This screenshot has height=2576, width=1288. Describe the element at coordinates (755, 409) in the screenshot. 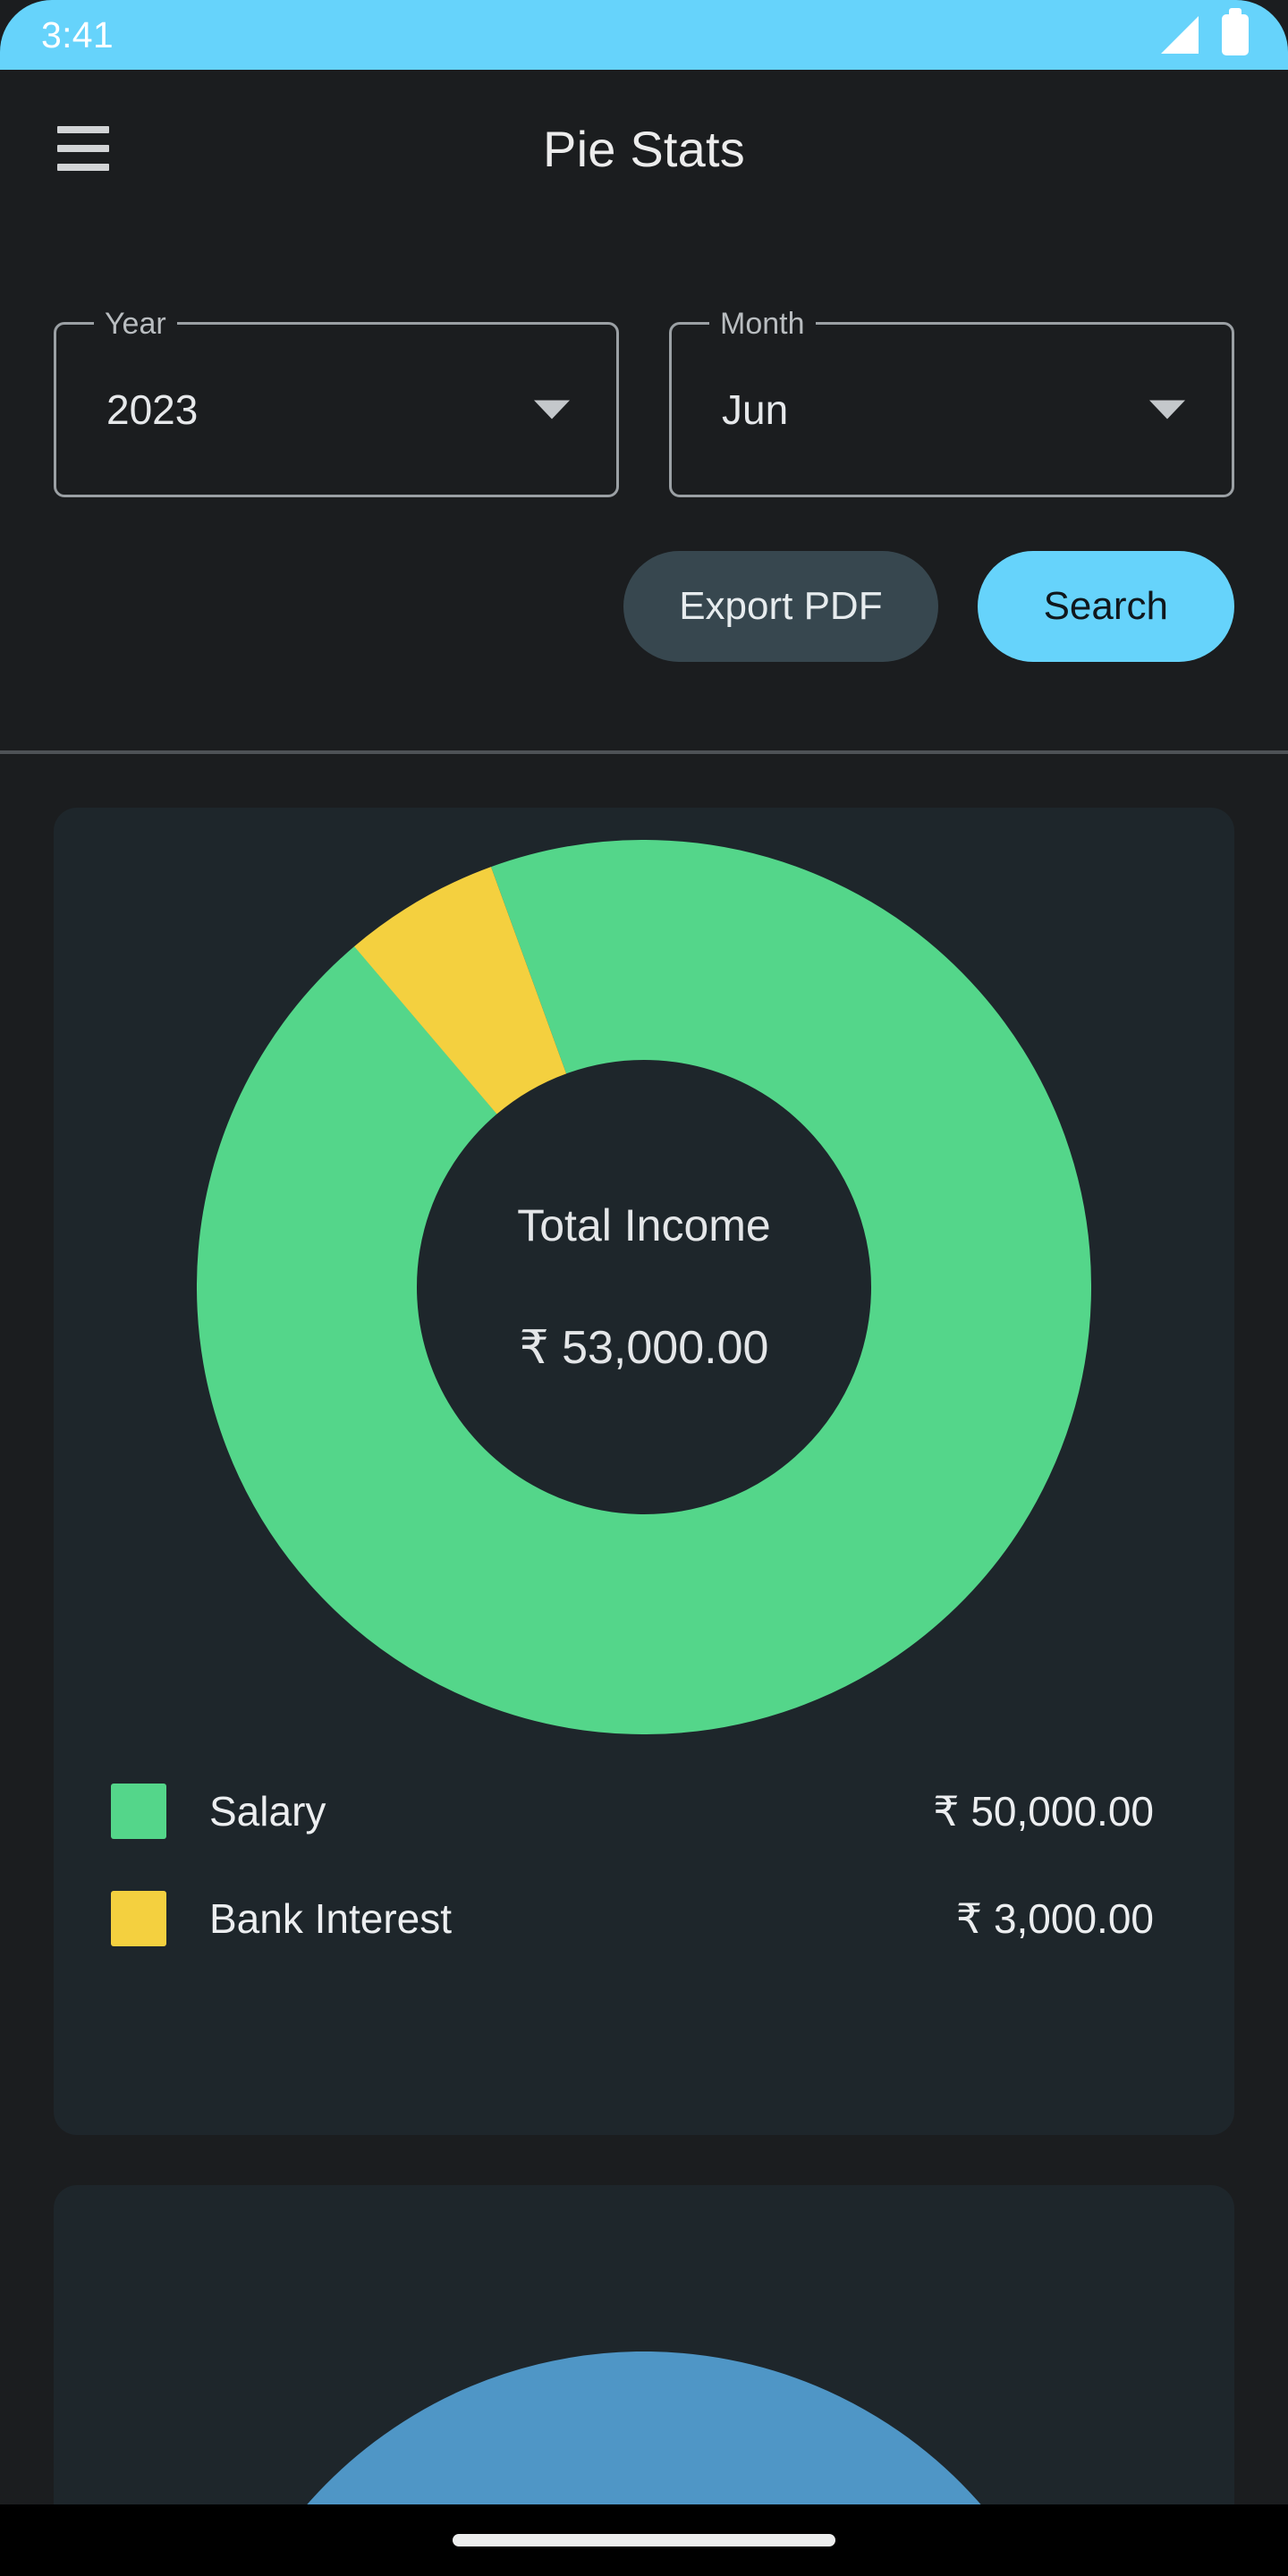

I see `month-select-value: Jun` at that location.